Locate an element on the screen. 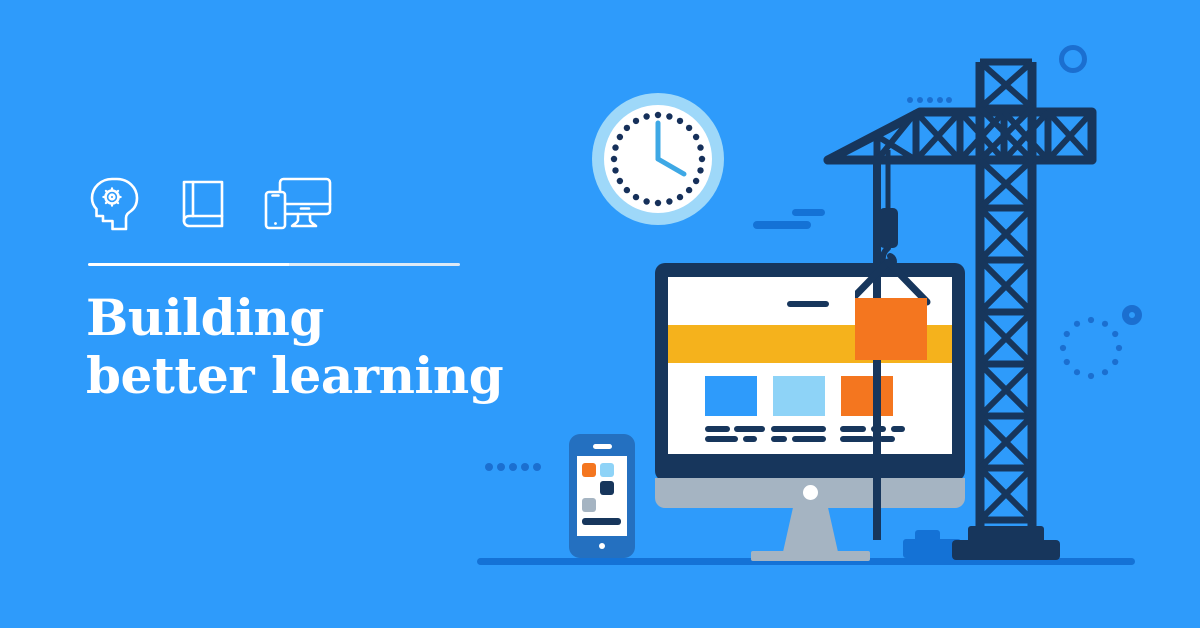 The width and height of the screenshot is (1200, 628). tile-orange is located at coordinates (589, 470).